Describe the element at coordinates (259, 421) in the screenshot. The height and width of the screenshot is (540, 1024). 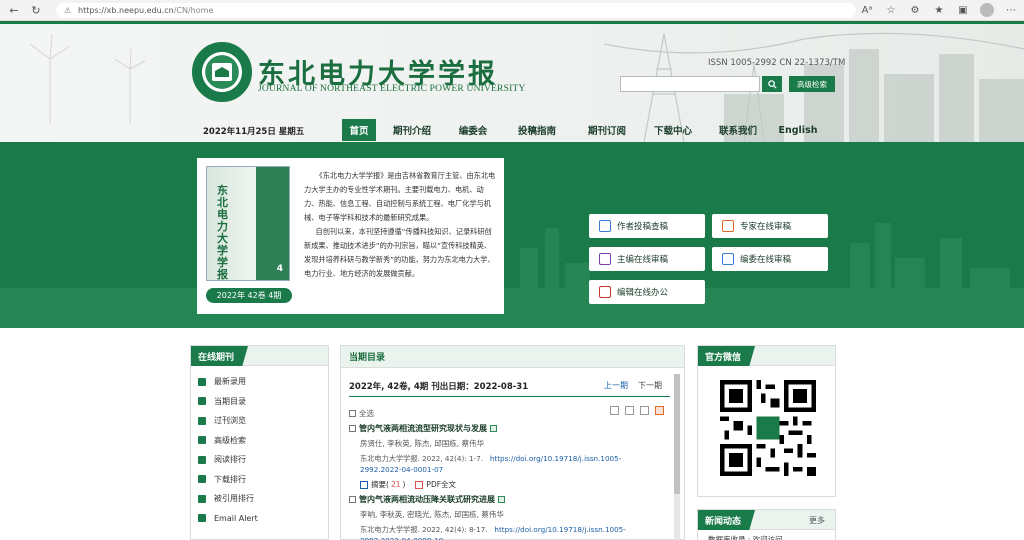
I see `menu-past-issues: 过刊浏览` at that location.